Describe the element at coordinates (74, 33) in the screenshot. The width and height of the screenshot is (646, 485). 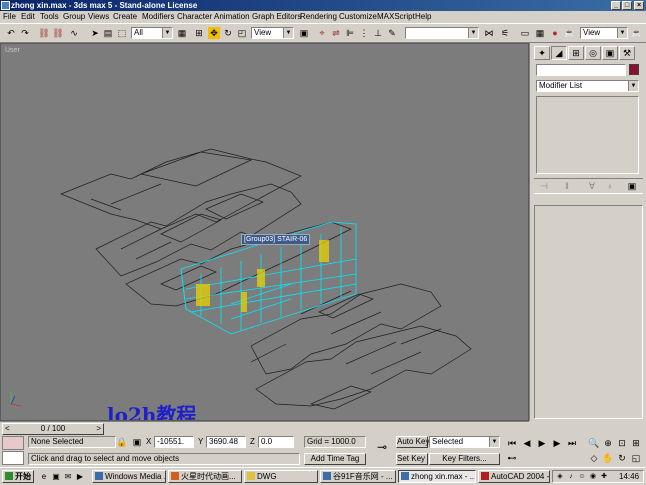
I see `bind-space-warp-icon: ∿` at that location.